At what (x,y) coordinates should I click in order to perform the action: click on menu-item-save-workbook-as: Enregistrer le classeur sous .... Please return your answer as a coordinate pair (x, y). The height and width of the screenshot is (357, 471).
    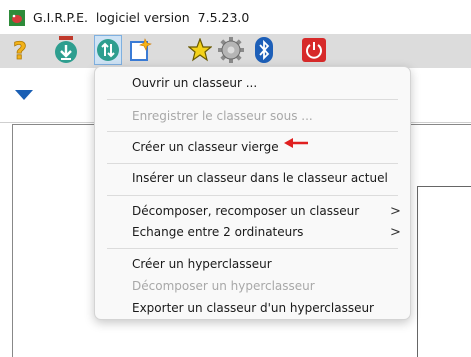
    Looking at the image, I should click on (252, 116).